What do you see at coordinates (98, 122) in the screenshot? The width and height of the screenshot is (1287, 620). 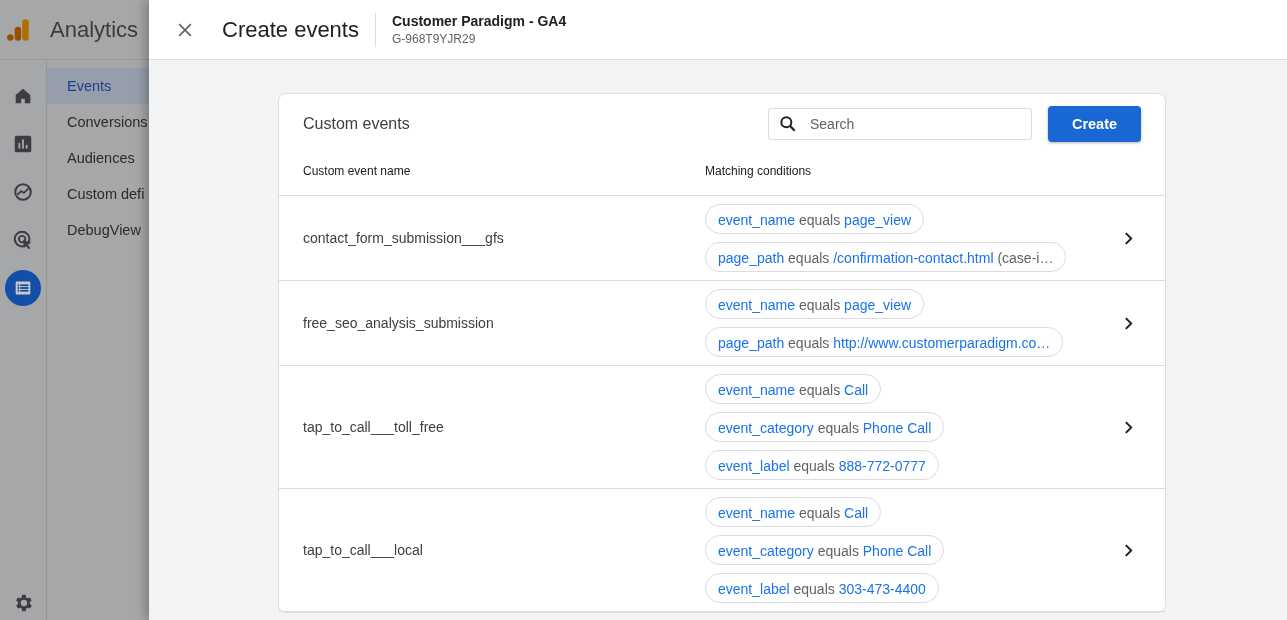 I see `nav-item: Conversions` at bounding box center [98, 122].